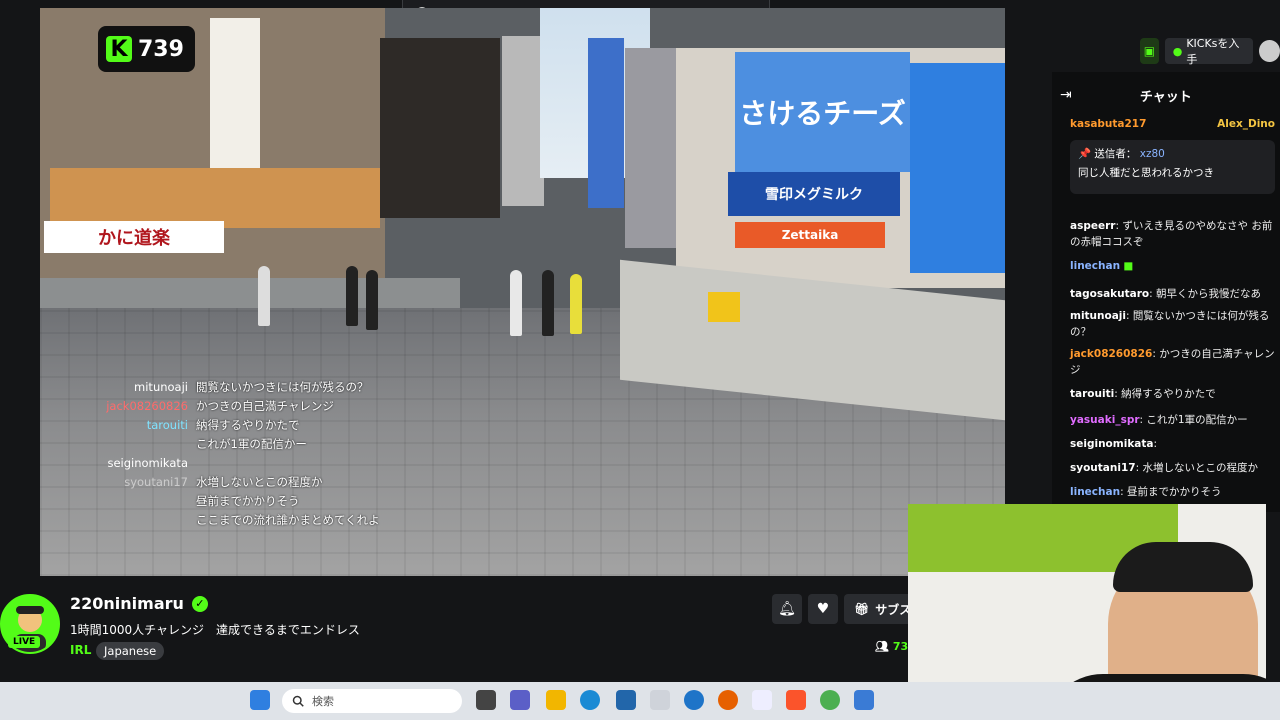 The height and width of the screenshot is (720, 1280). What do you see at coordinates (523, 121) in the screenshot?
I see `tall-building` at bounding box center [523, 121].